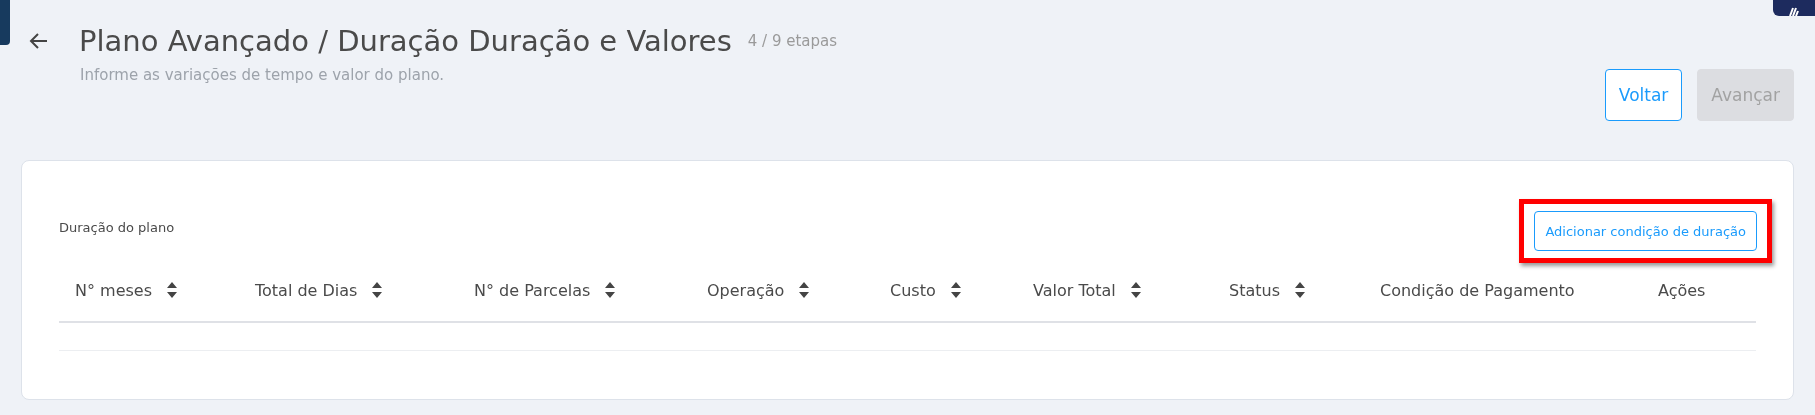 This screenshot has height=415, width=1815. I want to click on step-counter: 4 / 9 etapas, so click(792, 41).